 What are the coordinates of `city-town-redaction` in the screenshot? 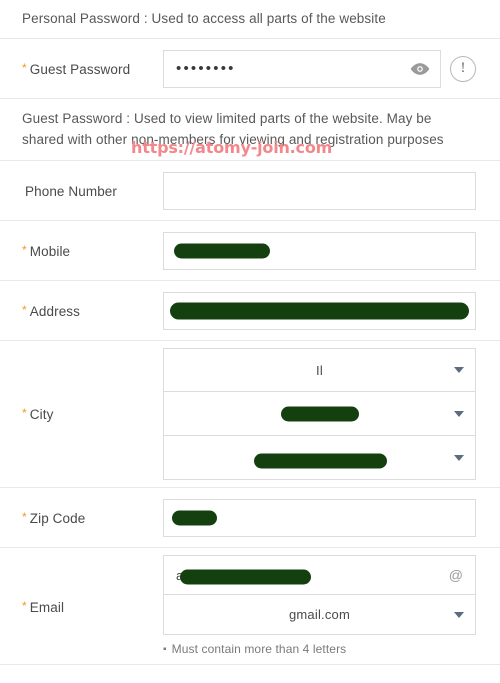 It's located at (320, 460).